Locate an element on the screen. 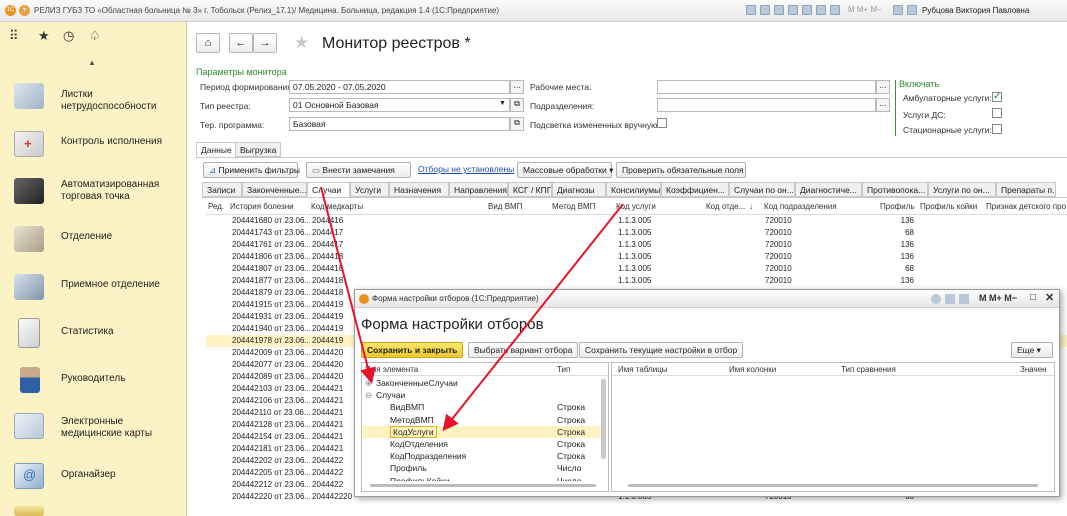 The image size is (1067, 516). annotation-arrows is located at coordinates (472, 309).